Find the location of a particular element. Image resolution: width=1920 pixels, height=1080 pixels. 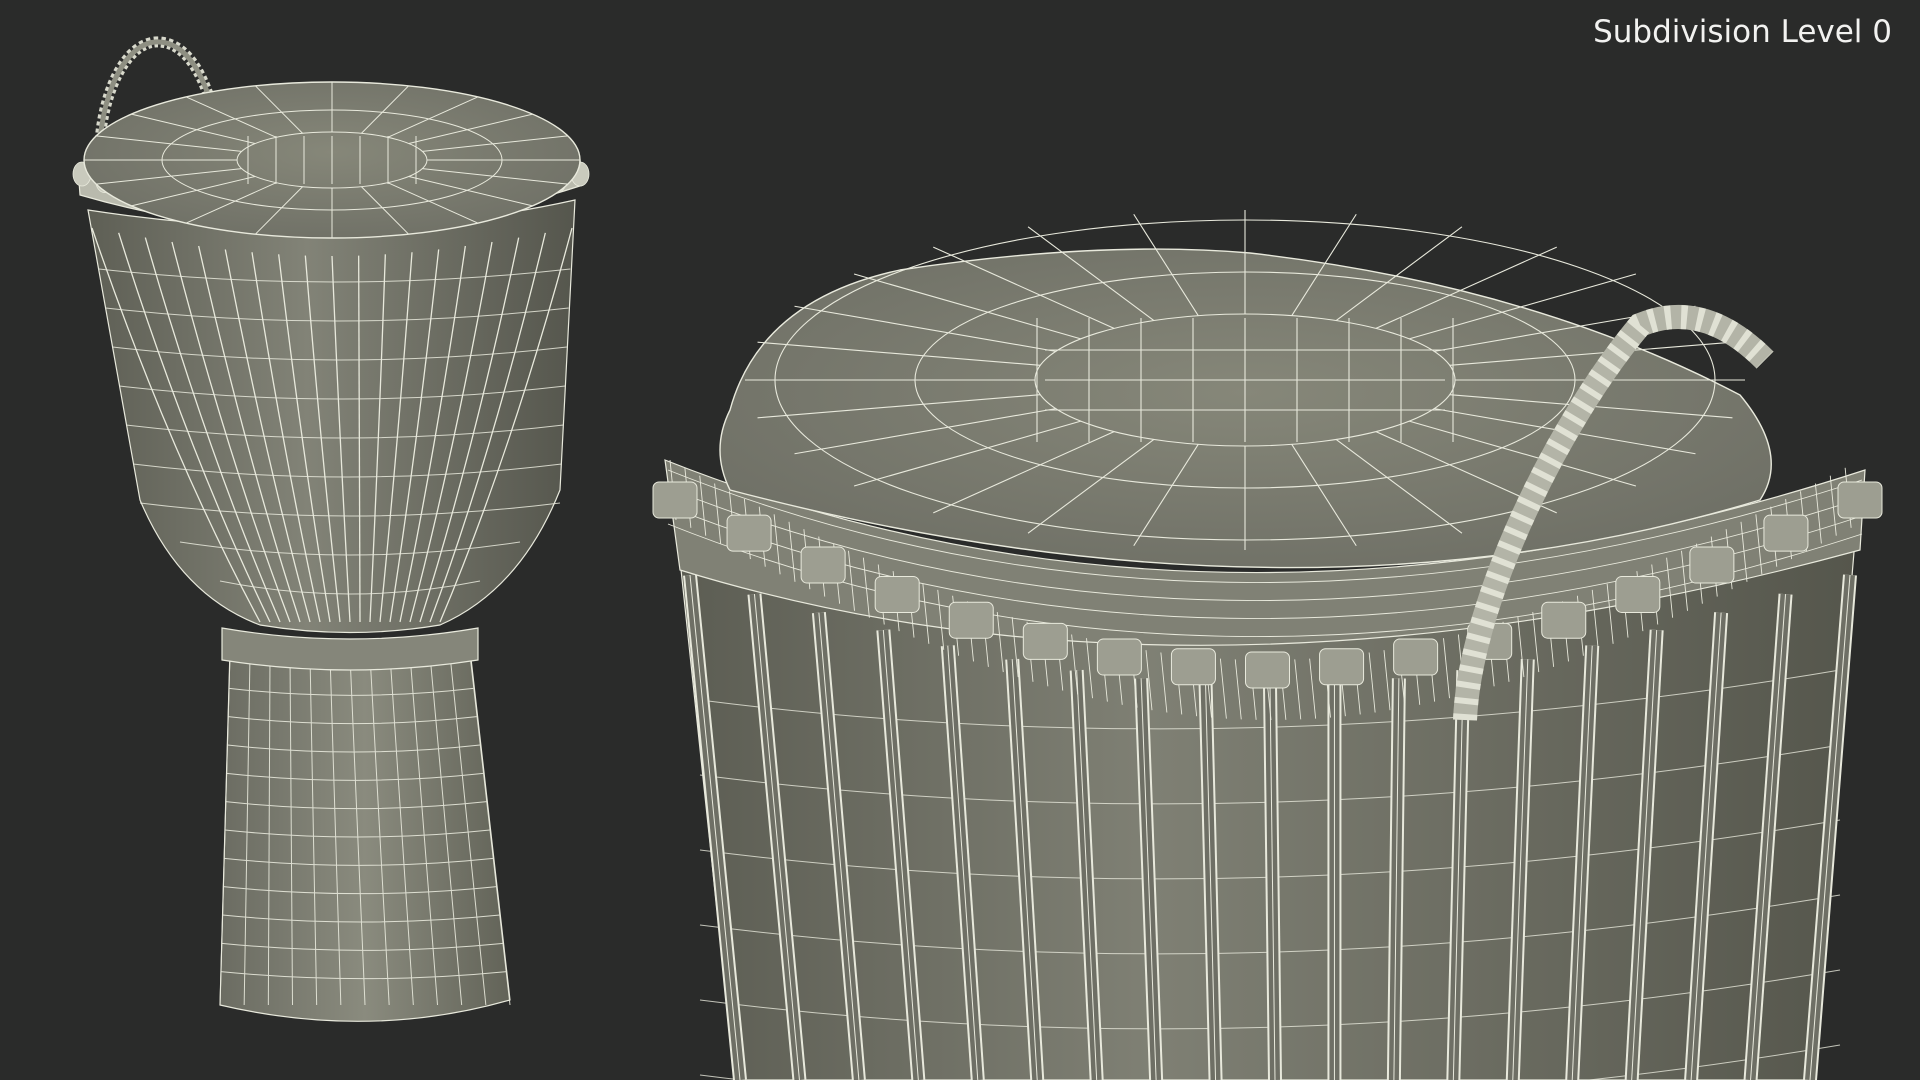

drum-bowl is located at coordinates (331, 416).